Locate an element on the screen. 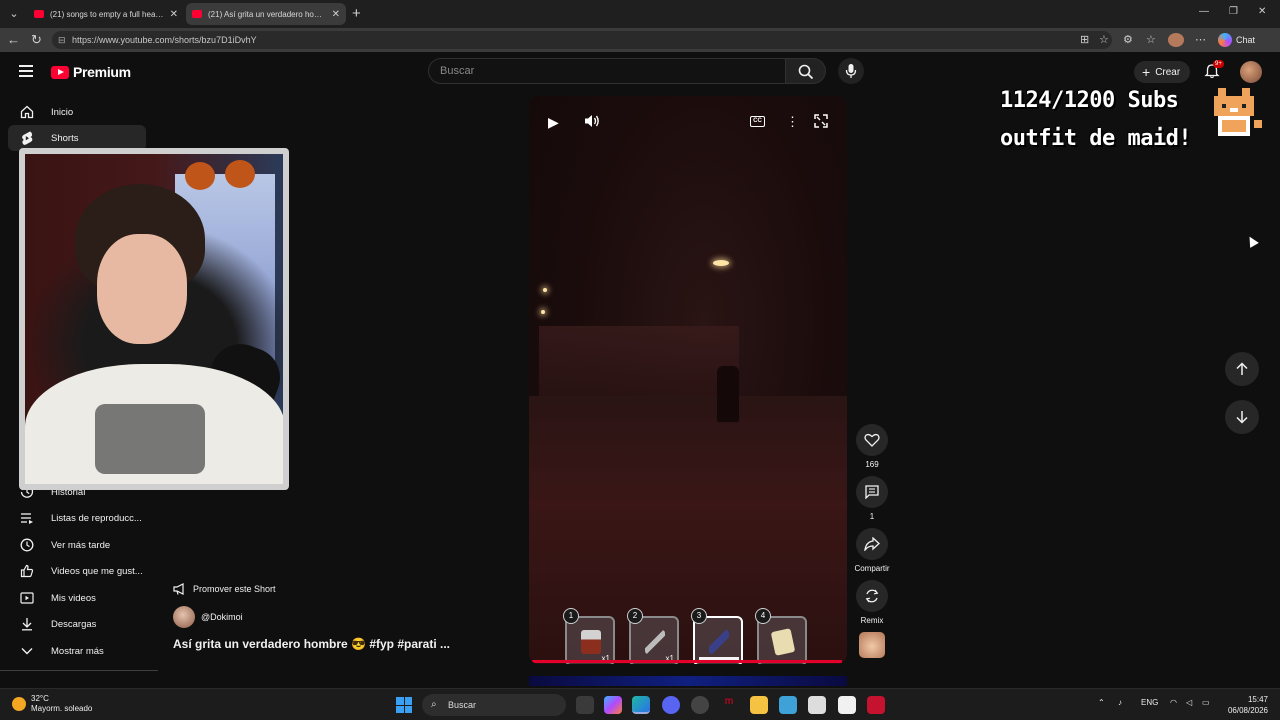 Image resolution: width=1280 pixels, height=720 pixels. shorts-icon is located at coordinates (27, 138).